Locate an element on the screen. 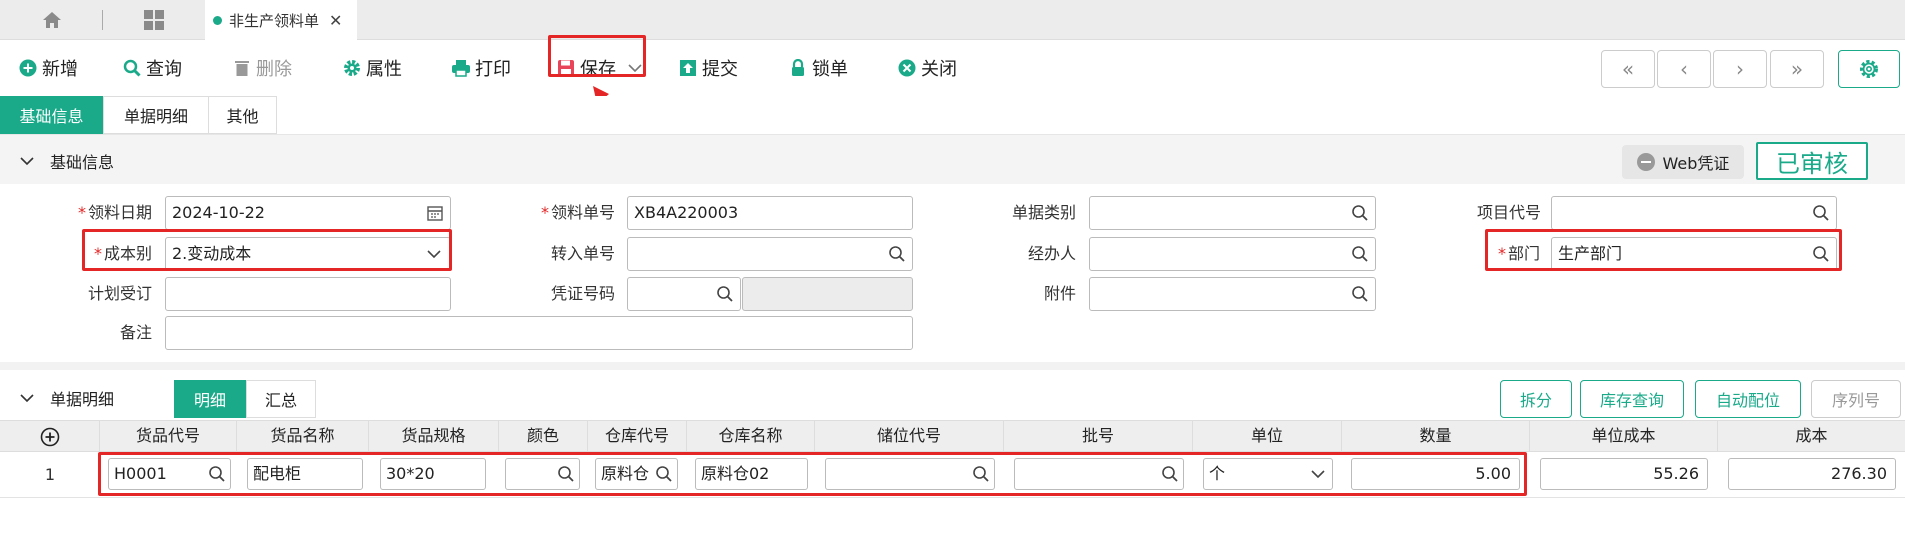  first-record-button: « is located at coordinates (1628, 69).